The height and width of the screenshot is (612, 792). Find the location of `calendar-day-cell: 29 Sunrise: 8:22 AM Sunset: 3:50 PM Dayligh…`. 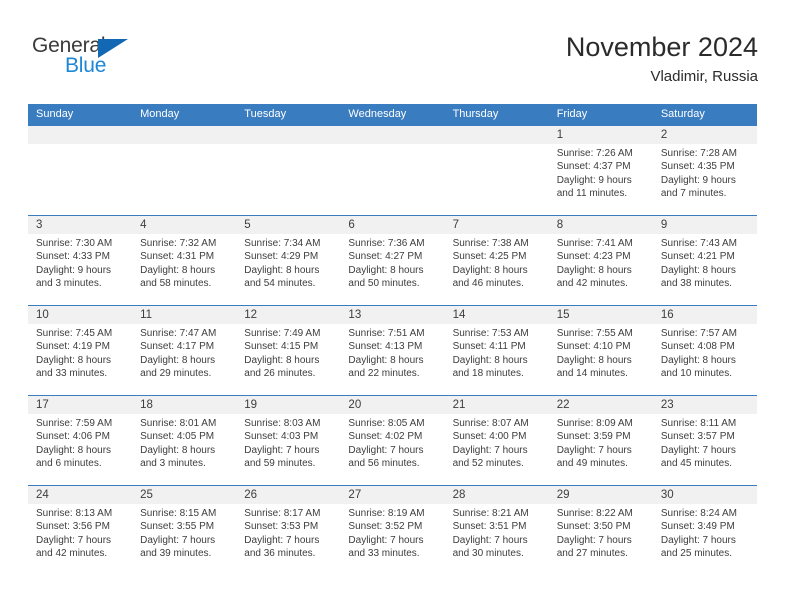

calendar-day-cell: 29 Sunrise: 8:22 AM Sunset: 3:50 PM Dayligh… is located at coordinates (600, 530).